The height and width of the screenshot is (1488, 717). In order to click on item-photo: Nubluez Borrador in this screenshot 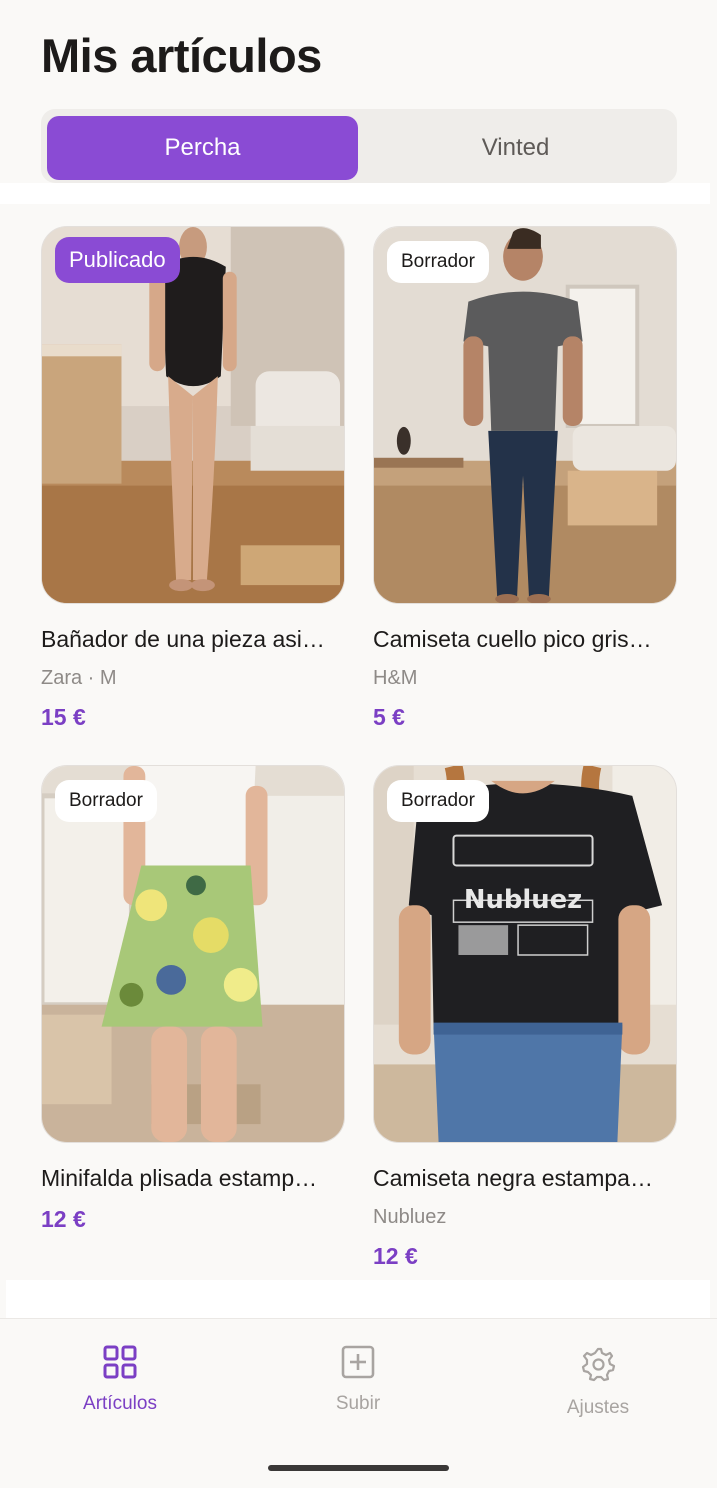, I will do `click(525, 954)`.